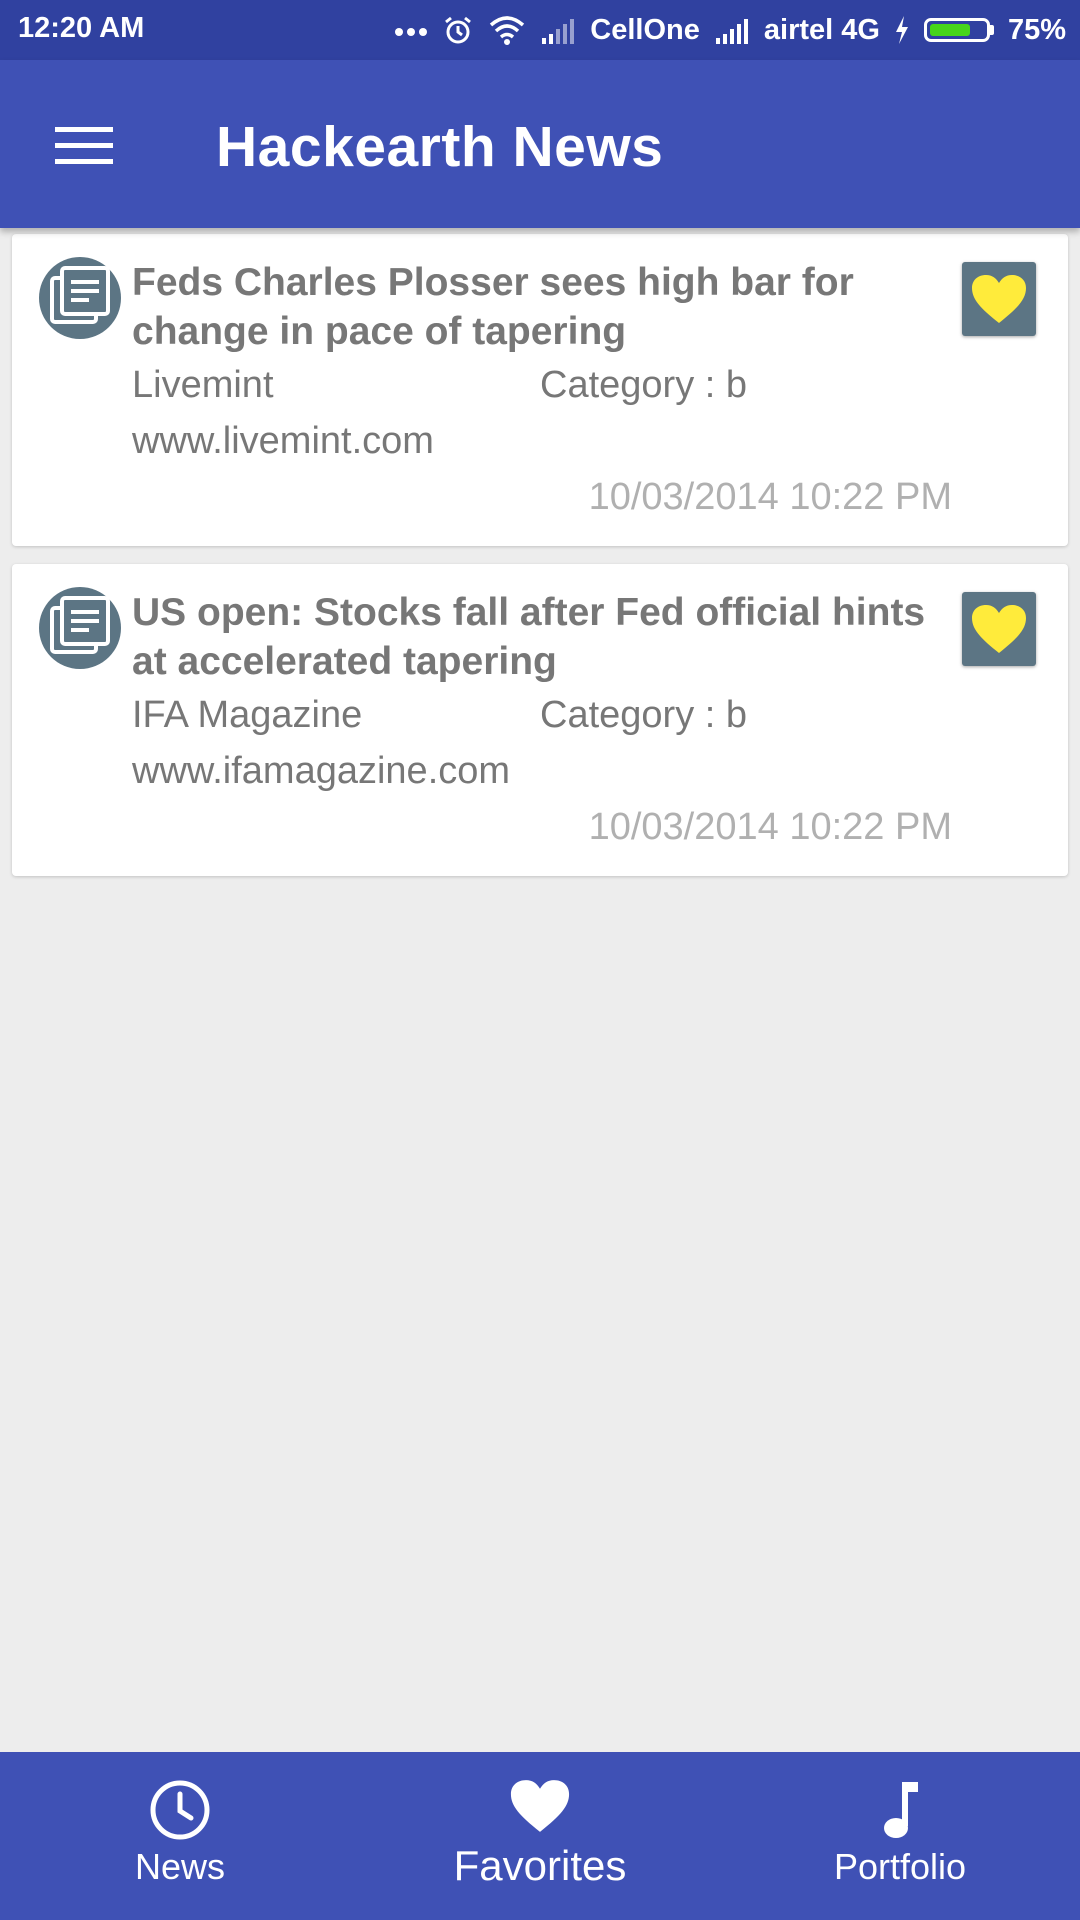  What do you see at coordinates (507, 30) in the screenshot?
I see `wifi-icon` at bounding box center [507, 30].